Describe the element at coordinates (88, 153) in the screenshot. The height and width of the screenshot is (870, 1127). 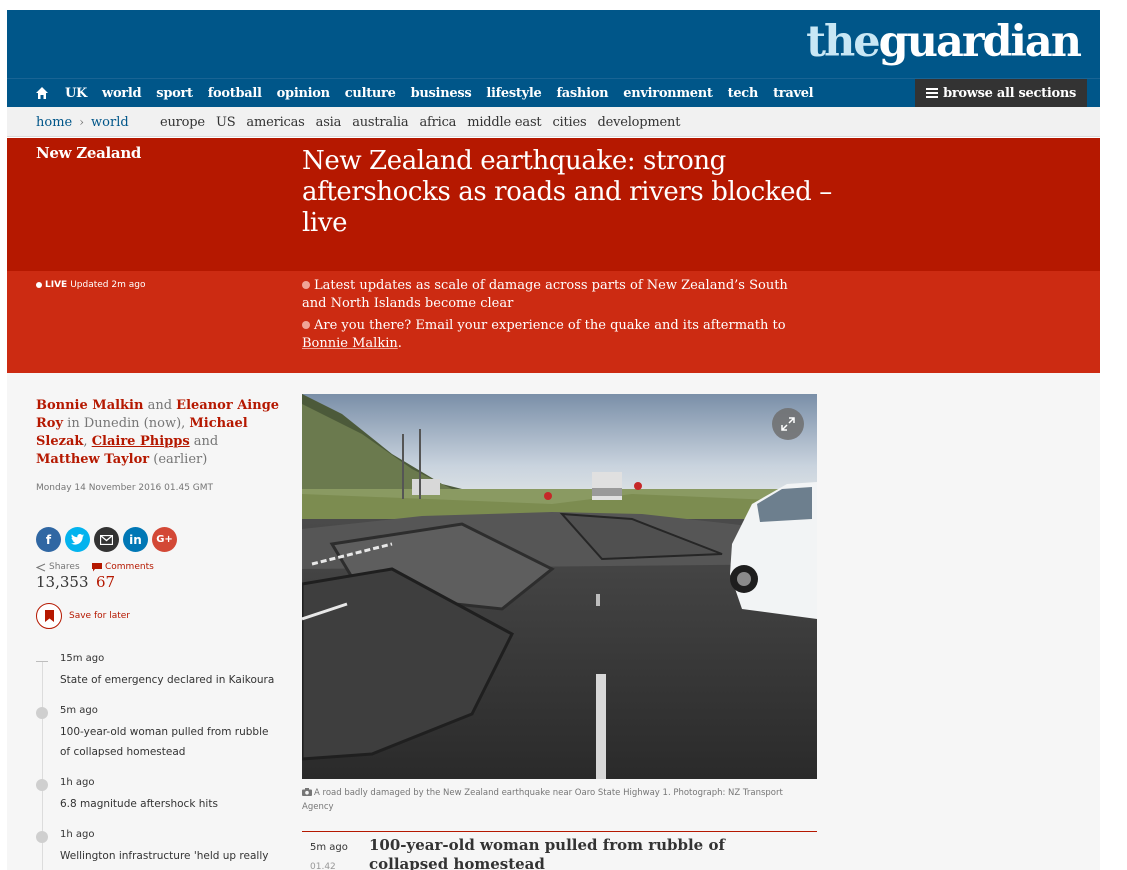
I see `section-label: New Zealand` at that location.